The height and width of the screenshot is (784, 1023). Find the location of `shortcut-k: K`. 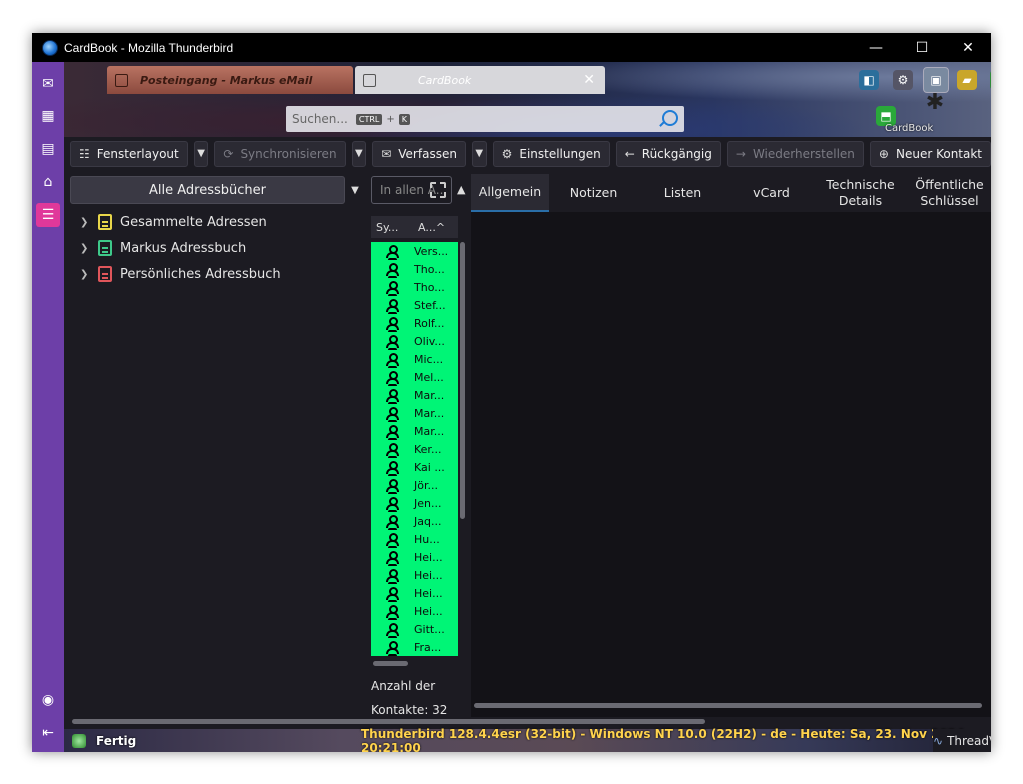

shortcut-k: K is located at coordinates (404, 119).